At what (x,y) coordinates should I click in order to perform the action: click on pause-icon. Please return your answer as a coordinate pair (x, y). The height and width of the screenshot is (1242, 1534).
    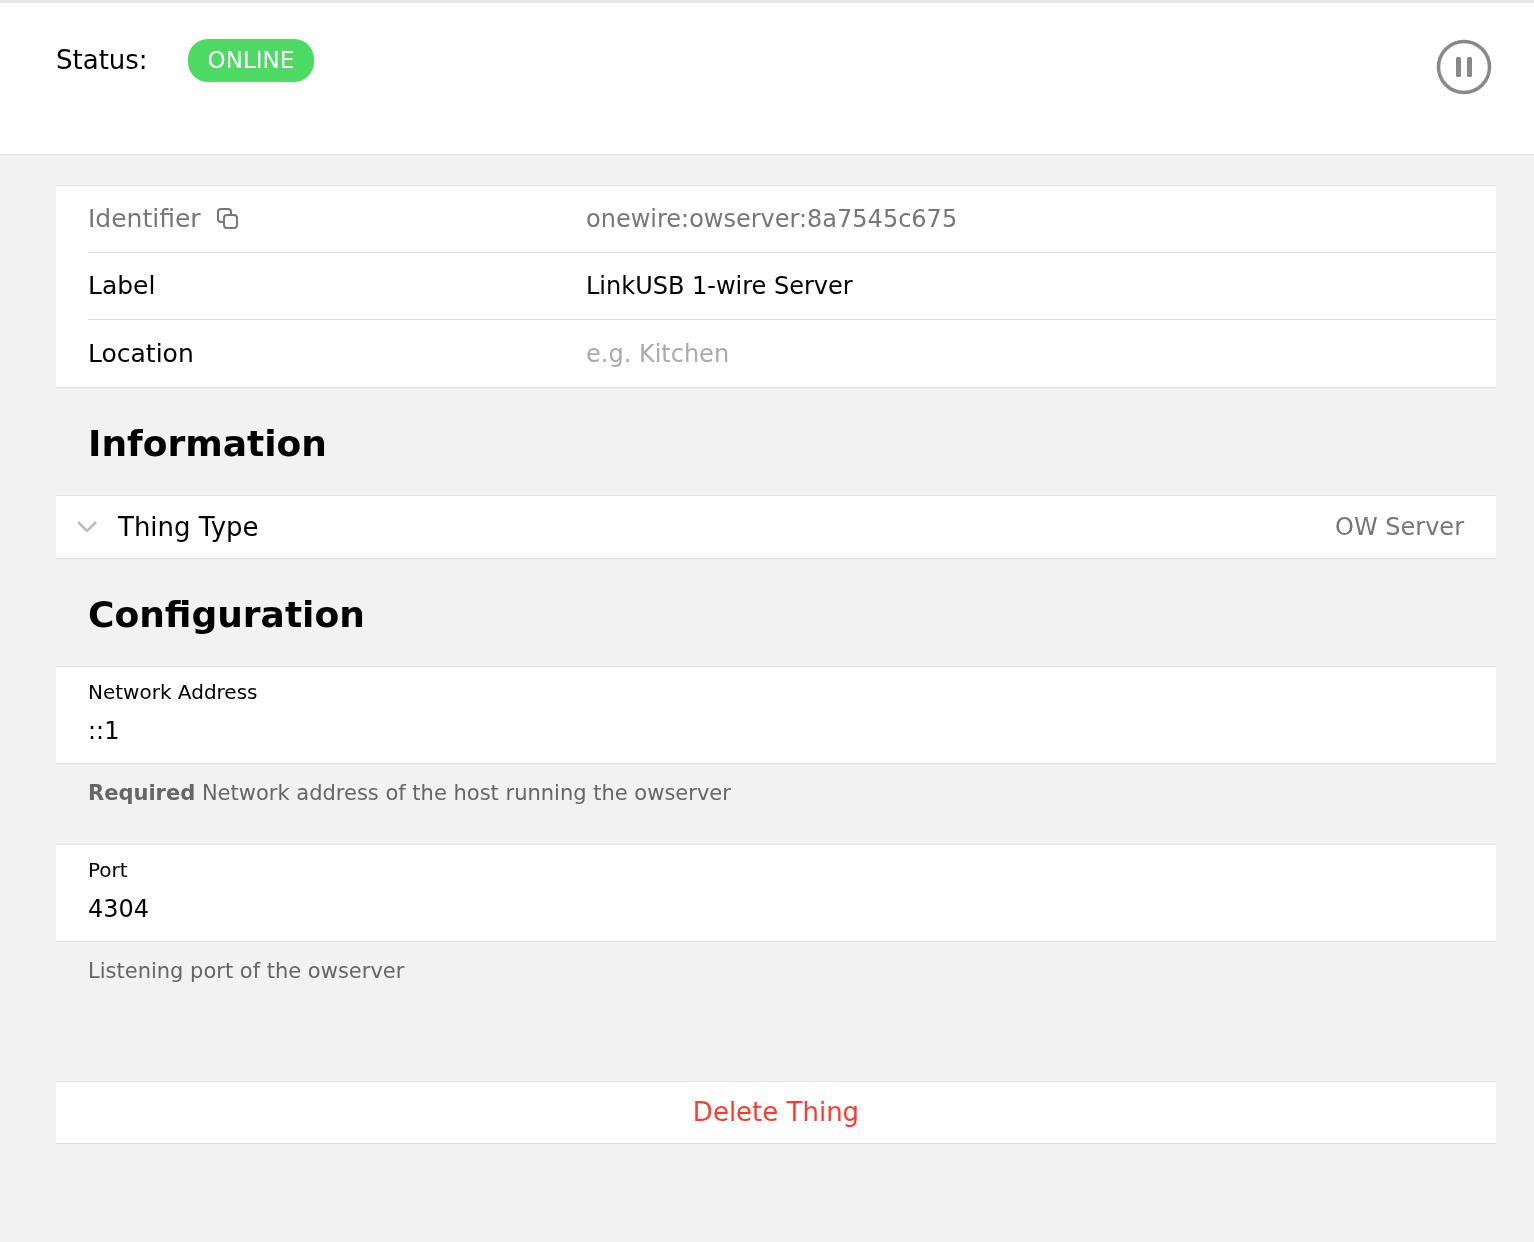
    Looking at the image, I should click on (1464, 67).